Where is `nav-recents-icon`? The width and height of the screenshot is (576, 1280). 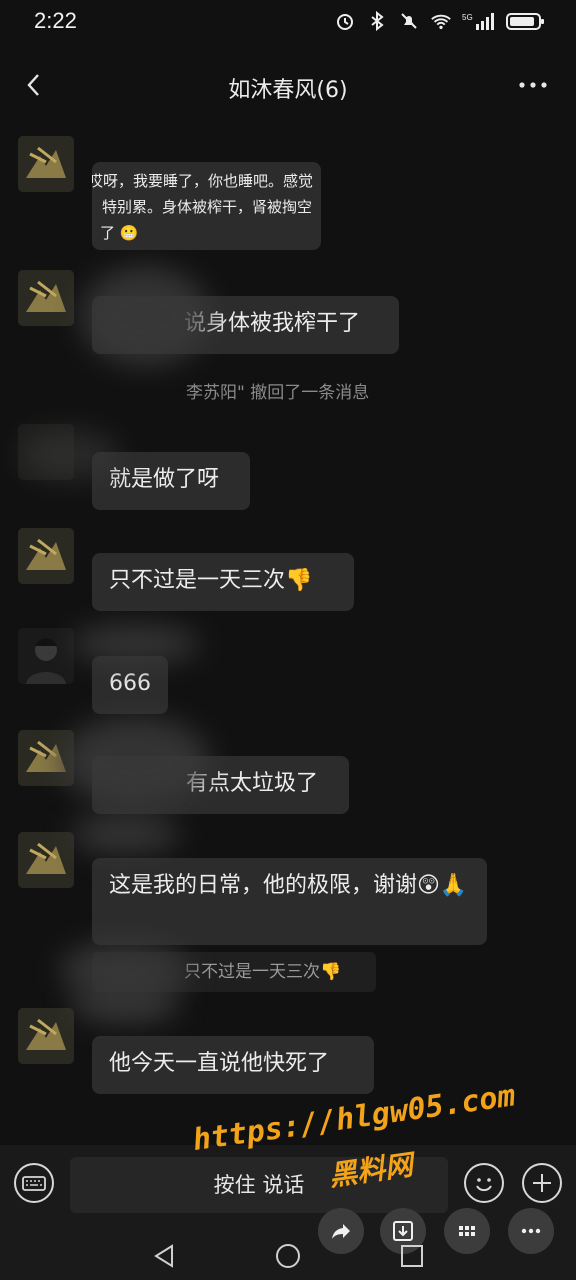
nav-recents-icon is located at coordinates (412, 1258).